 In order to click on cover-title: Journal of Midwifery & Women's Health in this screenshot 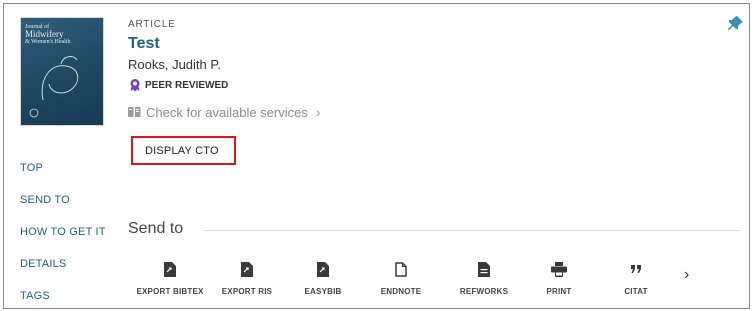, I will do `click(62, 34)`.